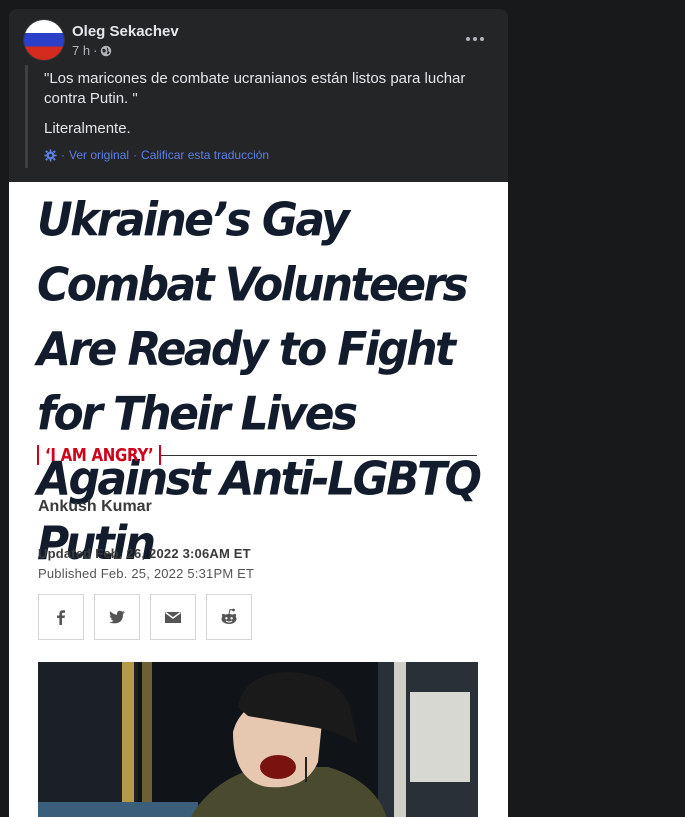 This screenshot has width=685, height=817. What do you see at coordinates (125, 31) in the screenshot?
I see `author-name: Oleg Sekachev` at bounding box center [125, 31].